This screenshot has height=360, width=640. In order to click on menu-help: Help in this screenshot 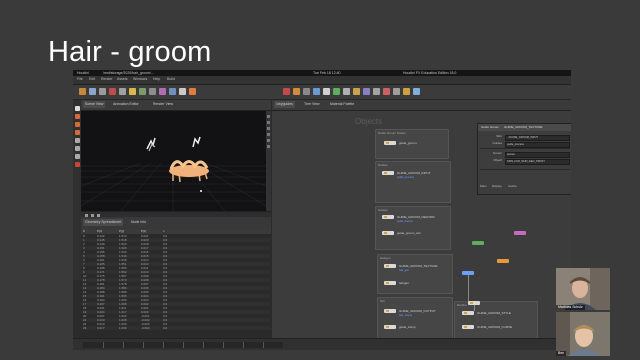, I will do `click(156, 79)`.